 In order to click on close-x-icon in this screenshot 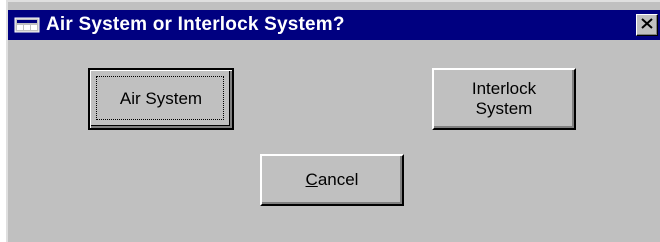, I will do `click(647, 25)`.